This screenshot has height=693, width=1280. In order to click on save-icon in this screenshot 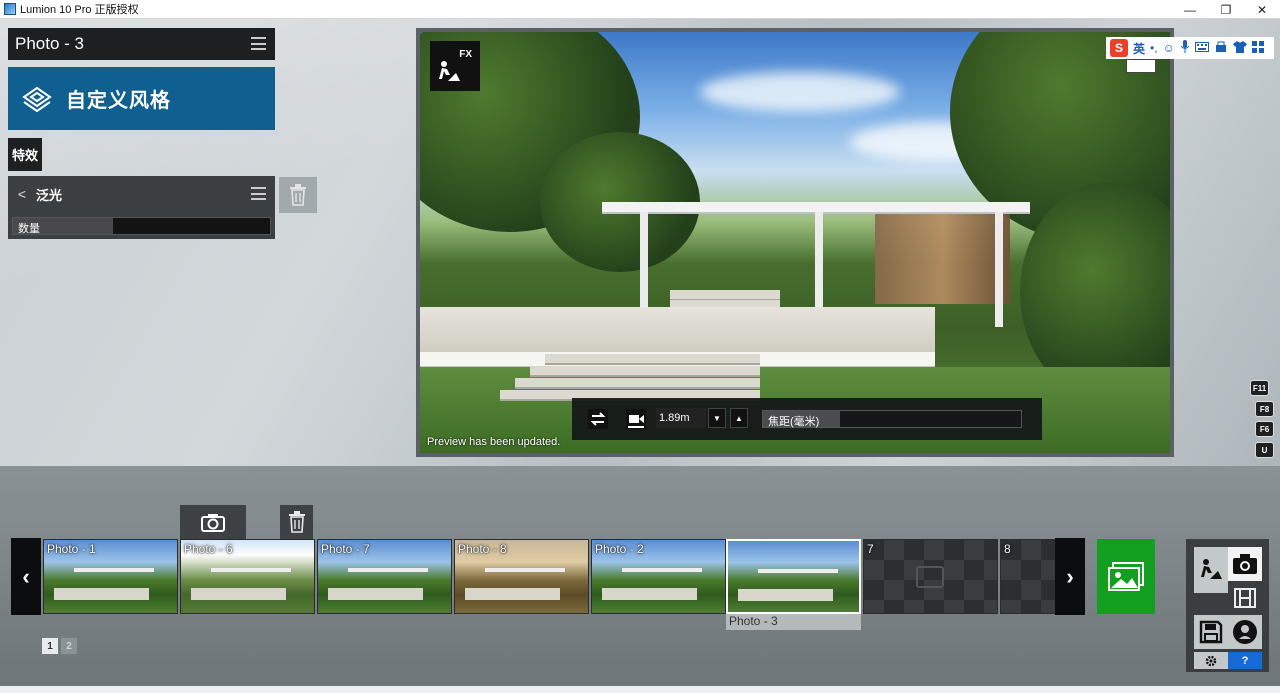, I will do `click(1211, 632)`.